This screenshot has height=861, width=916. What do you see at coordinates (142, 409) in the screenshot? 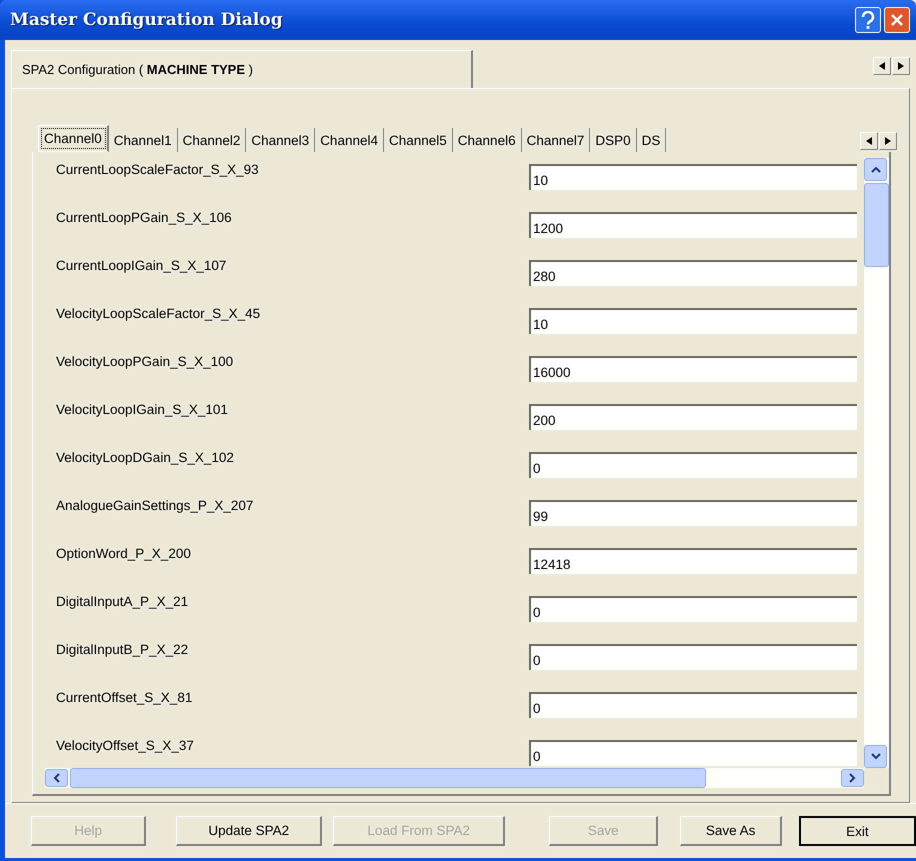
I see `parameter-label: VelocityLoopIGain_S_X_101` at bounding box center [142, 409].